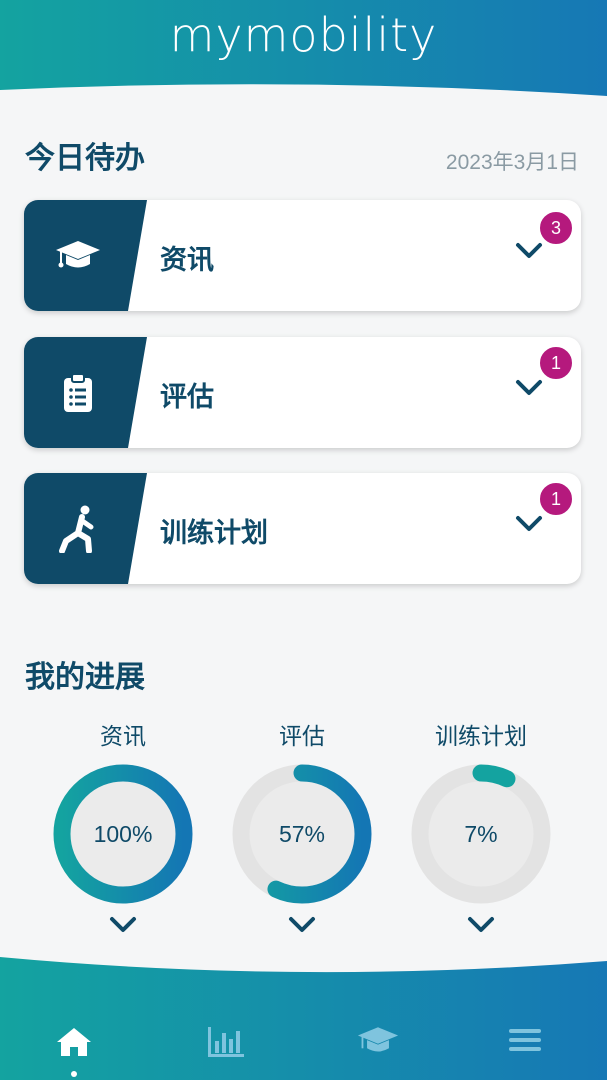 This screenshot has width=607, height=1080. What do you see at coordinates (303, 35) in the screenshot?
I see `app-title: mymobility` at bounding box center [303, 35].